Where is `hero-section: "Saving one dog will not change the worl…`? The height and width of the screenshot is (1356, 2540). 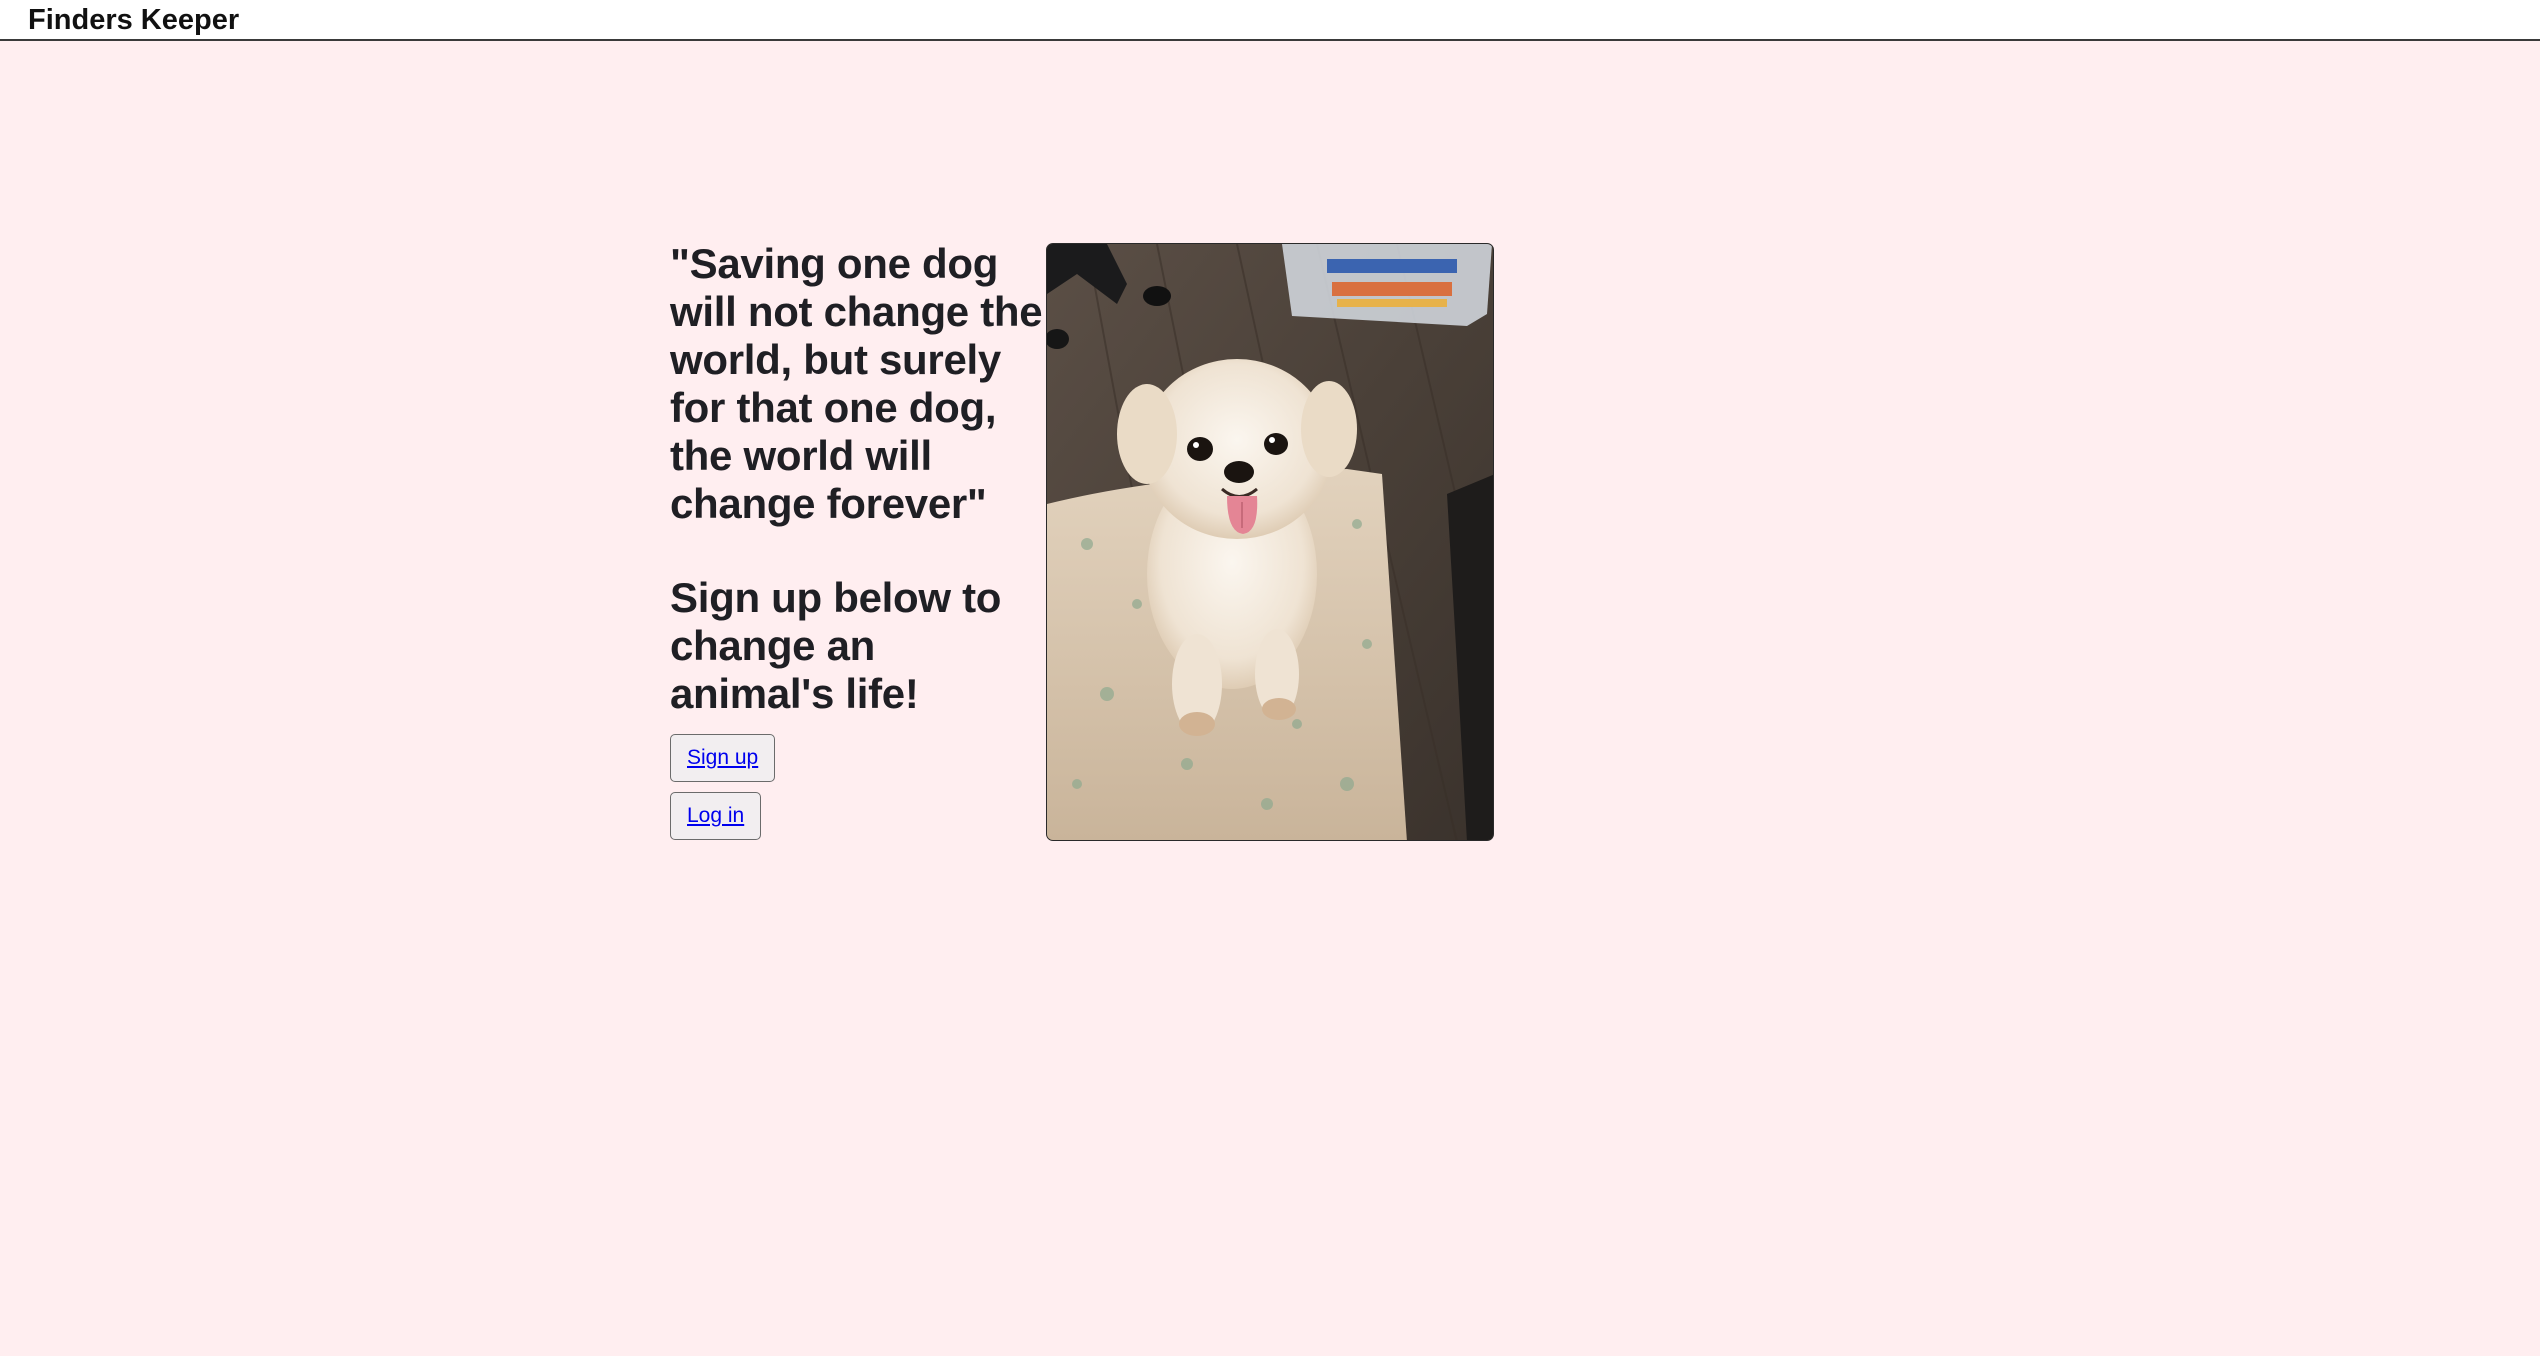
hero-section: "Saving one dog will not change the worl… is located at coordinates (1085, 545).